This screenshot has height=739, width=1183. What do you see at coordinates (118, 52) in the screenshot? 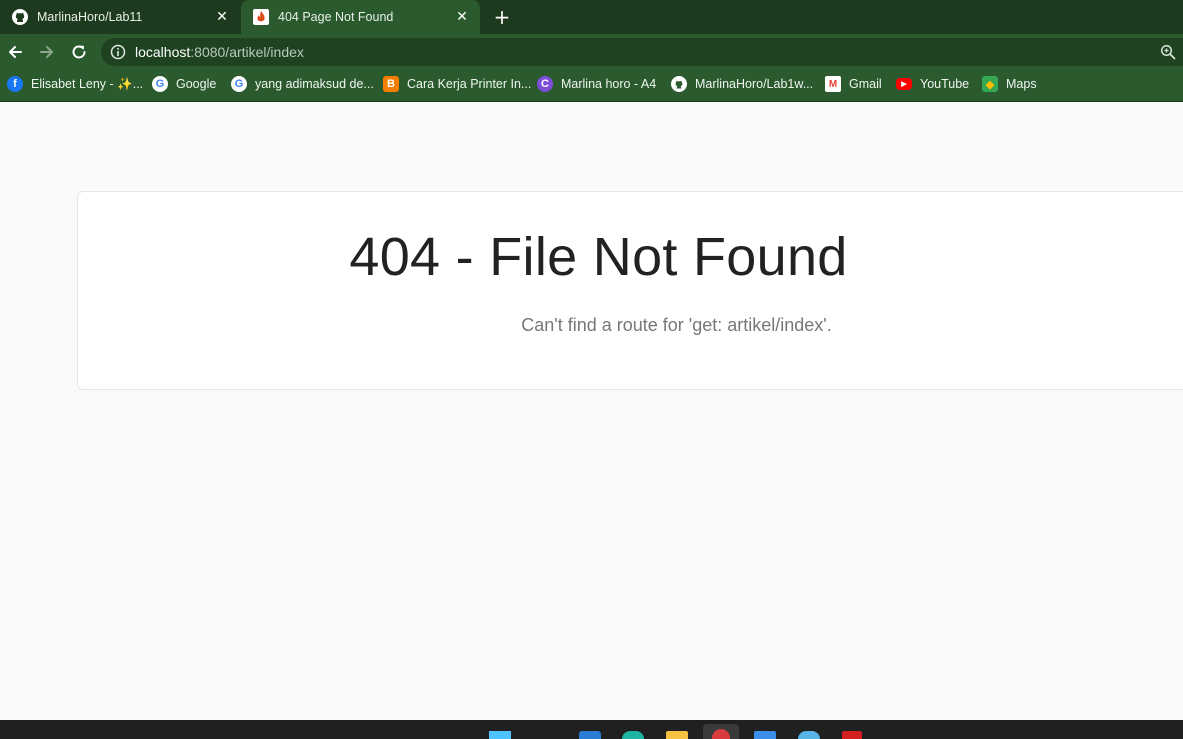
I see `info-icon` at bounding box center [118, 52].